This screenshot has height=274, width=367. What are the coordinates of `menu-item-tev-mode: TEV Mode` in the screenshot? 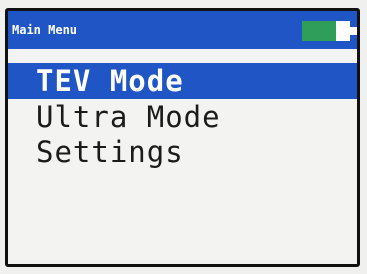 It's located at (182, 81).